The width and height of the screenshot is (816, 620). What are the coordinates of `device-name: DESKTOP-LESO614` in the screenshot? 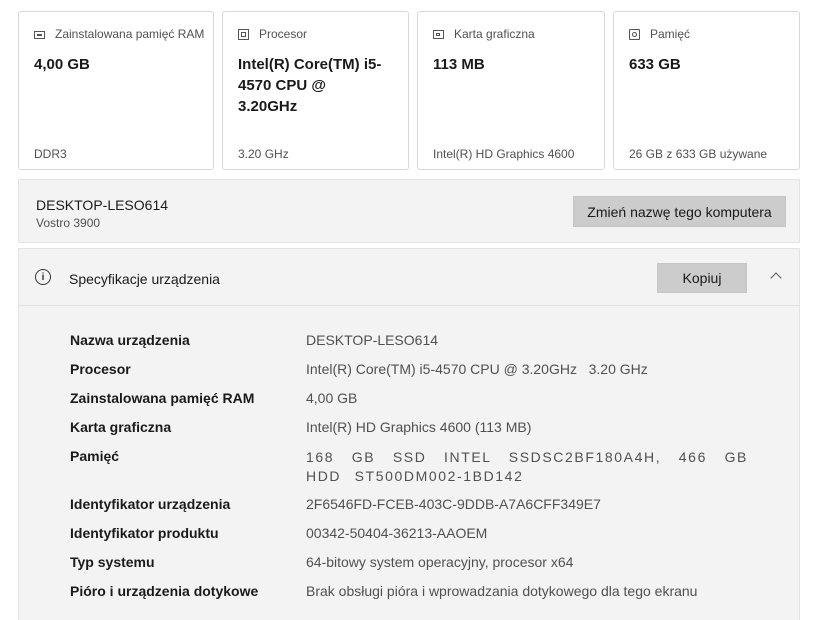 It's located at (102, 205).